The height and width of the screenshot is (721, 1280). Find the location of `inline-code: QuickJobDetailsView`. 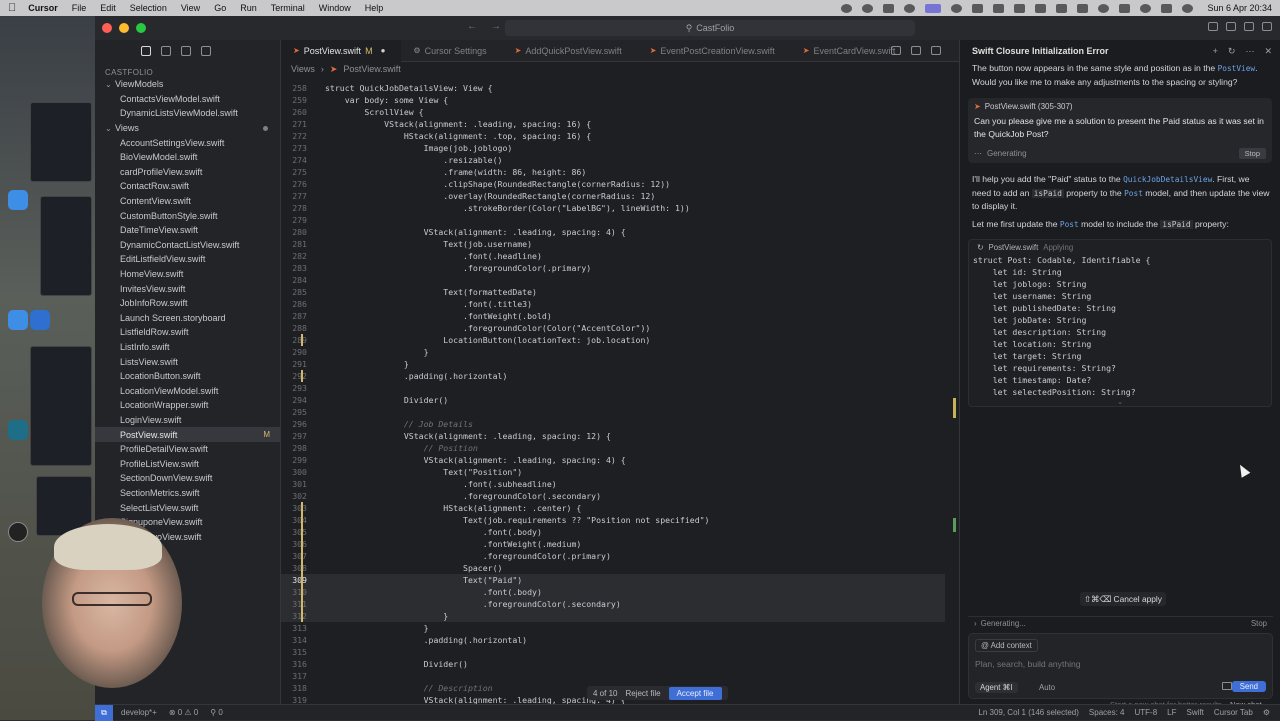

inline-code: QuickJobDetailsView is located at coordinates (1167, 179).